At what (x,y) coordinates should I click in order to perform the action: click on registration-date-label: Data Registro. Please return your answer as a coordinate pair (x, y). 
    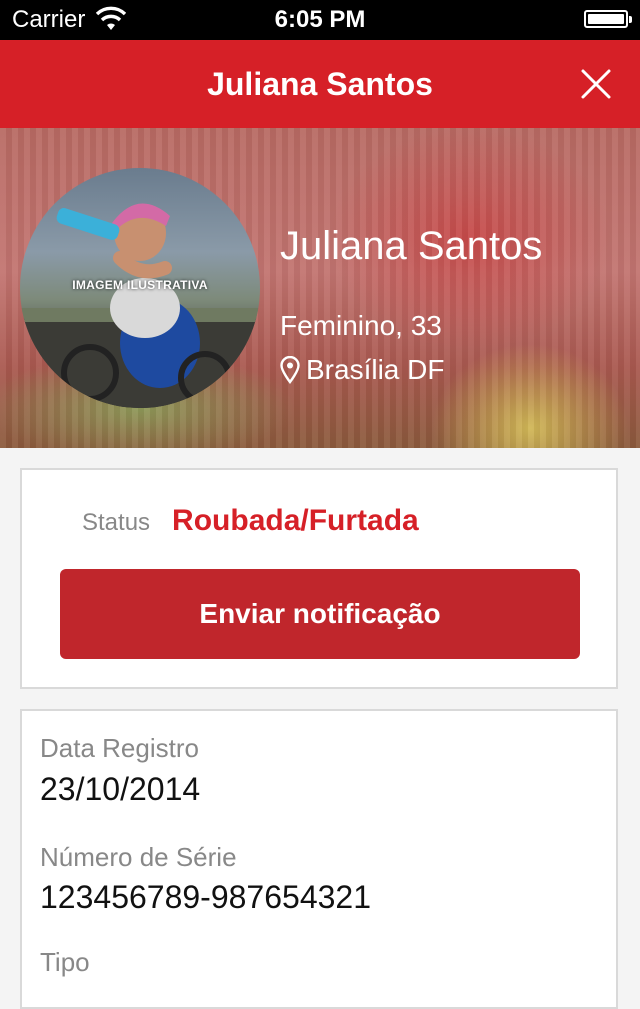
    Looking at the image, I should click on (119, 748).